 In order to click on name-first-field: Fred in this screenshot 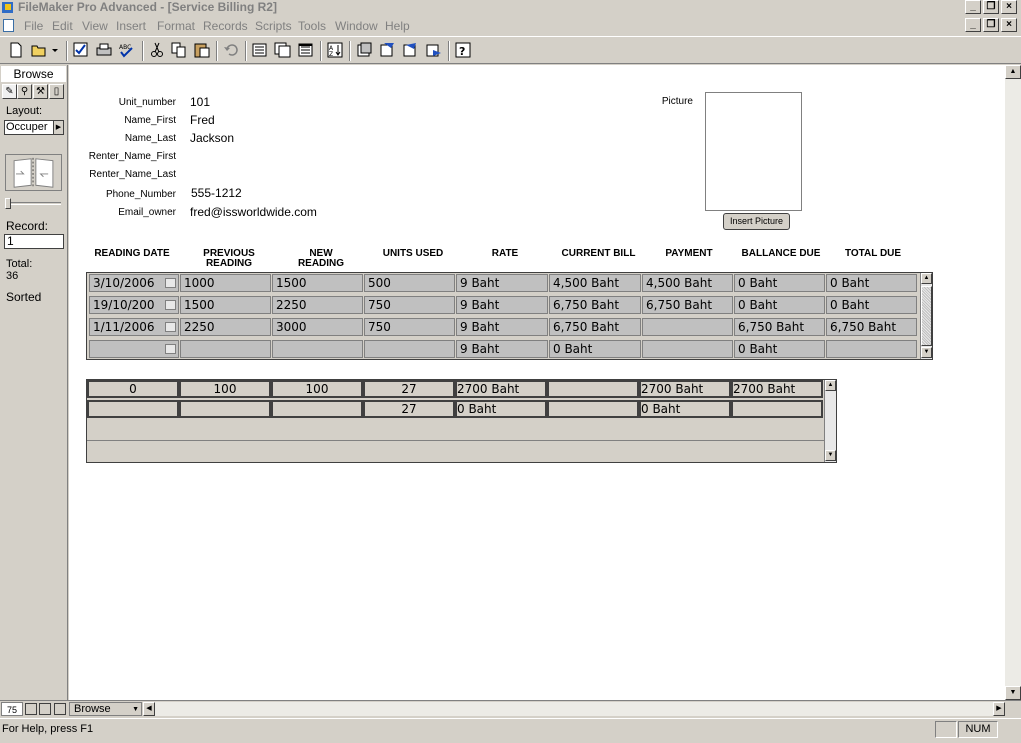, I will do `click(202, 120)`.